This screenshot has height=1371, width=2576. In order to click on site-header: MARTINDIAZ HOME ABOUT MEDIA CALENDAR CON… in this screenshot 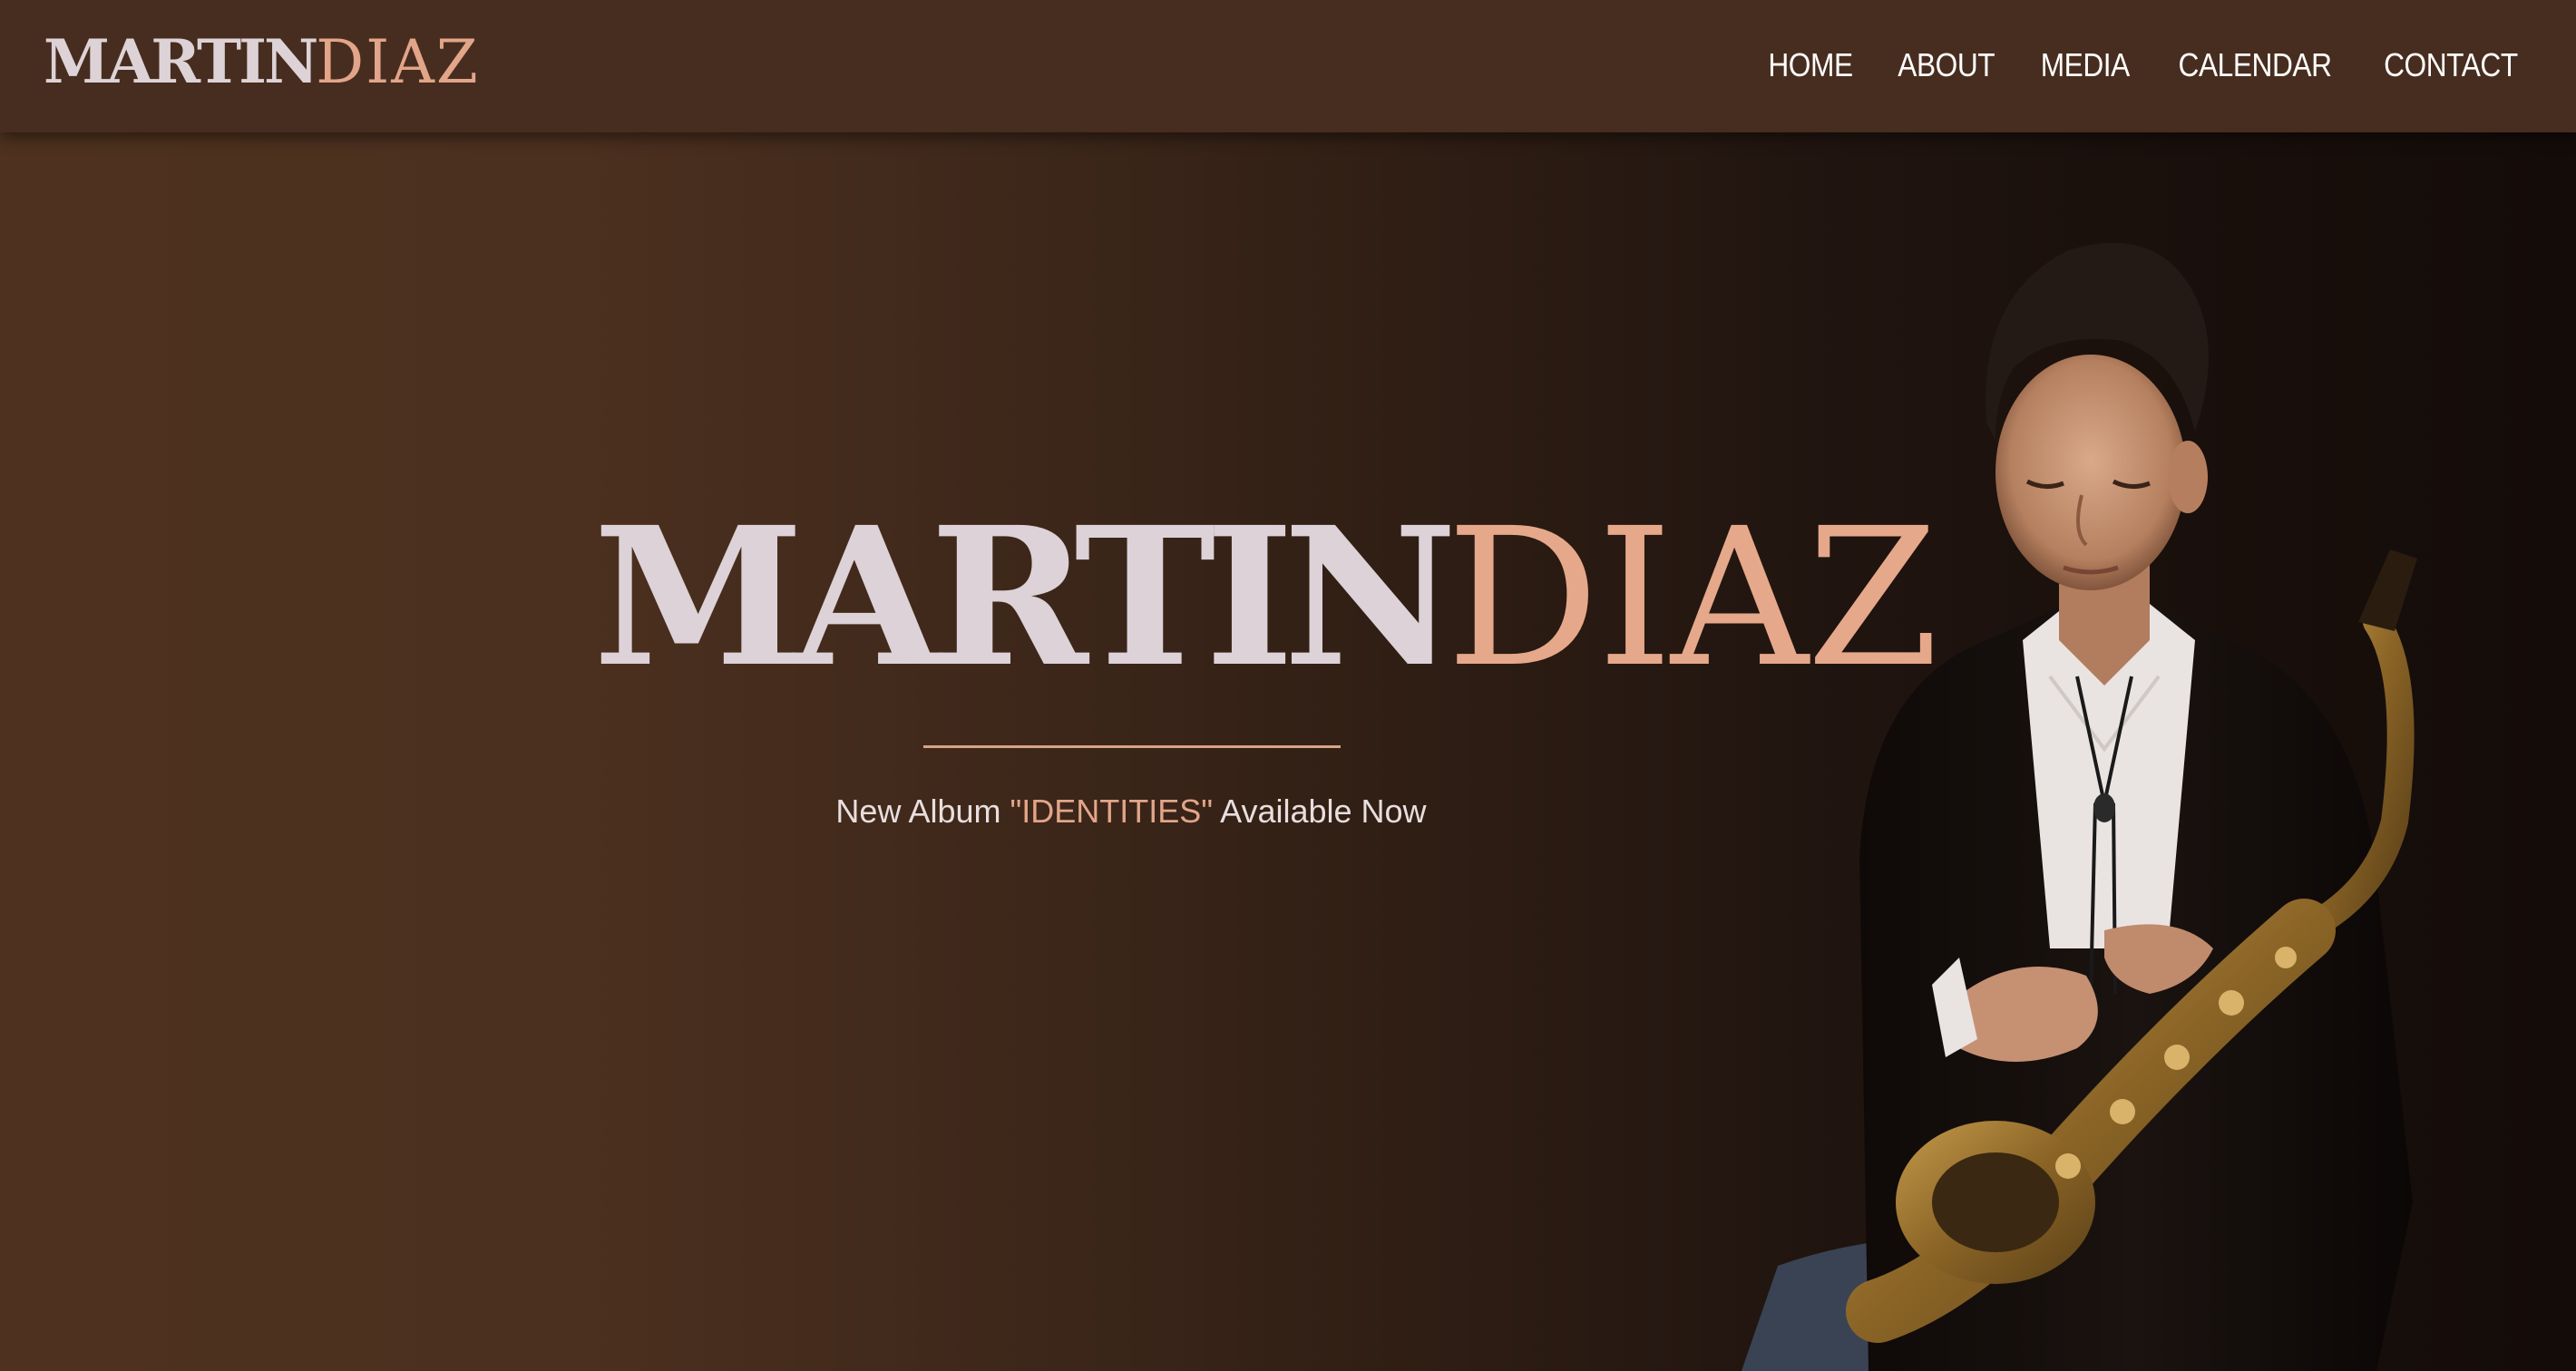, I will do `click(1288, 66)`.